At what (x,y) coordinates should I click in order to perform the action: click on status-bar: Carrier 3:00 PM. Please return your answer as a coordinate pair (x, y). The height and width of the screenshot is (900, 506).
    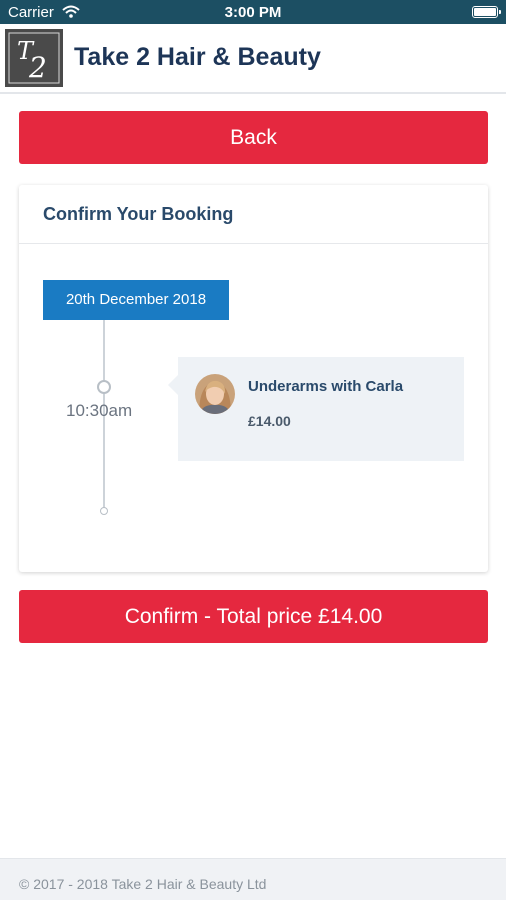
    Looking at the image, I should click on (253, 12).